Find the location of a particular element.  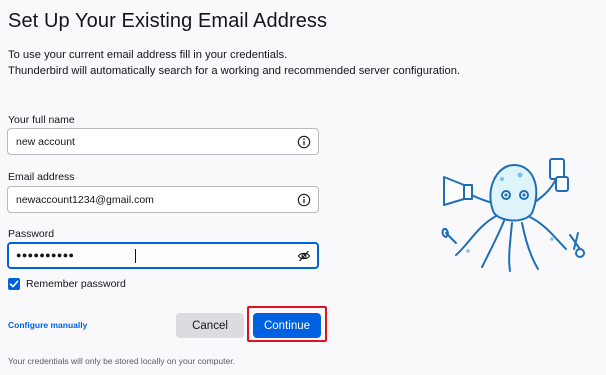

password-label: Password is located at coordinates (31, 234).